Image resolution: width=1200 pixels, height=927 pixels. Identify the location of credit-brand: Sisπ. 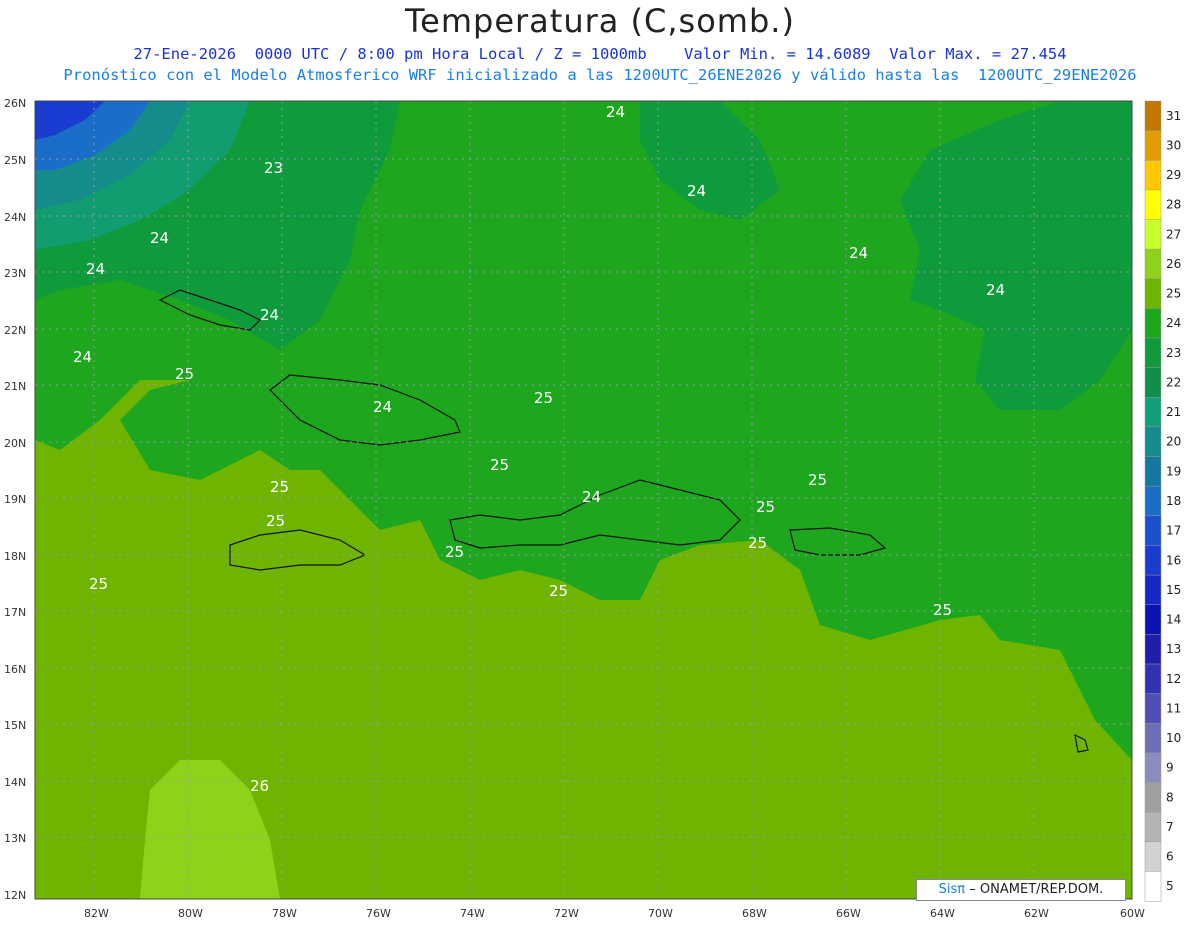
(952, 889).